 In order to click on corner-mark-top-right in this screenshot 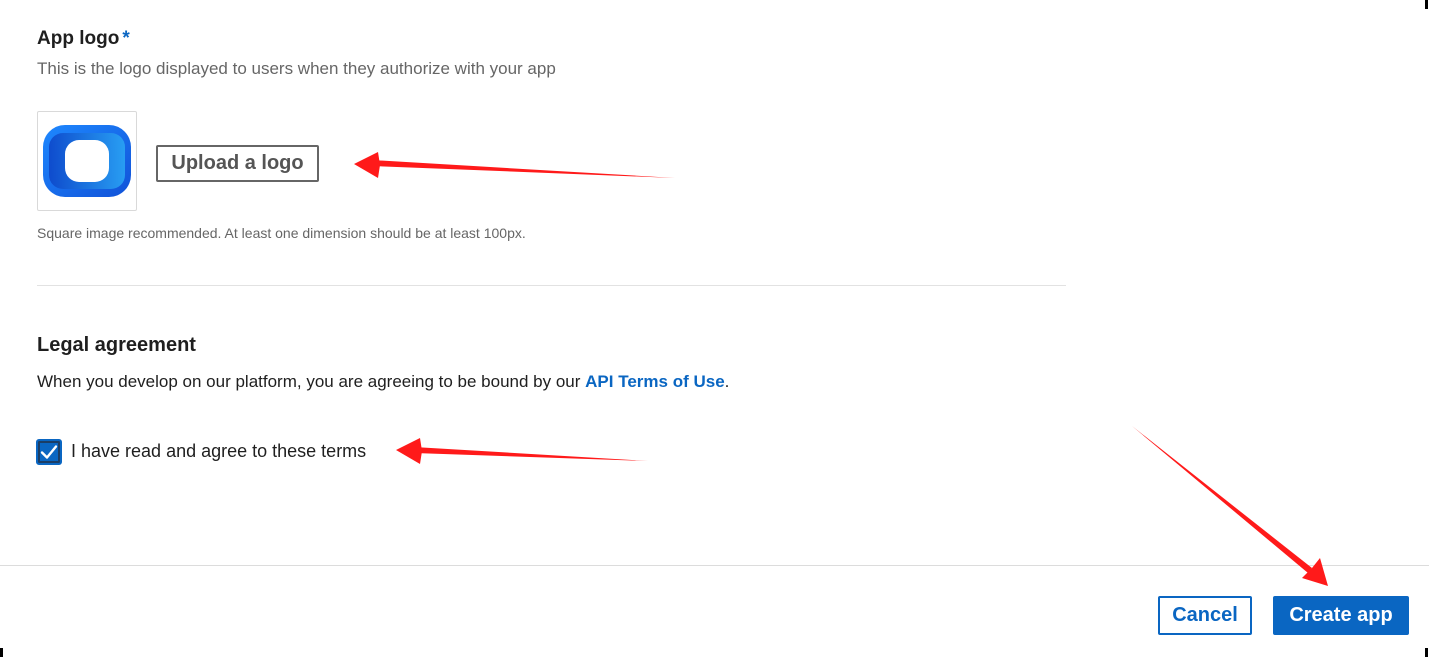, I will do `click(1426, 4)`.